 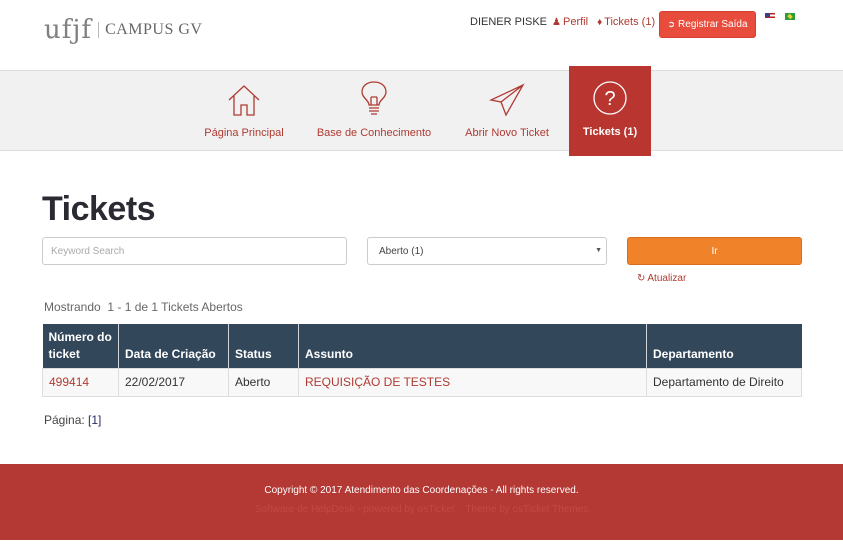 I want to click on ticket-number-link: 499414, so click(x=69, y=382).